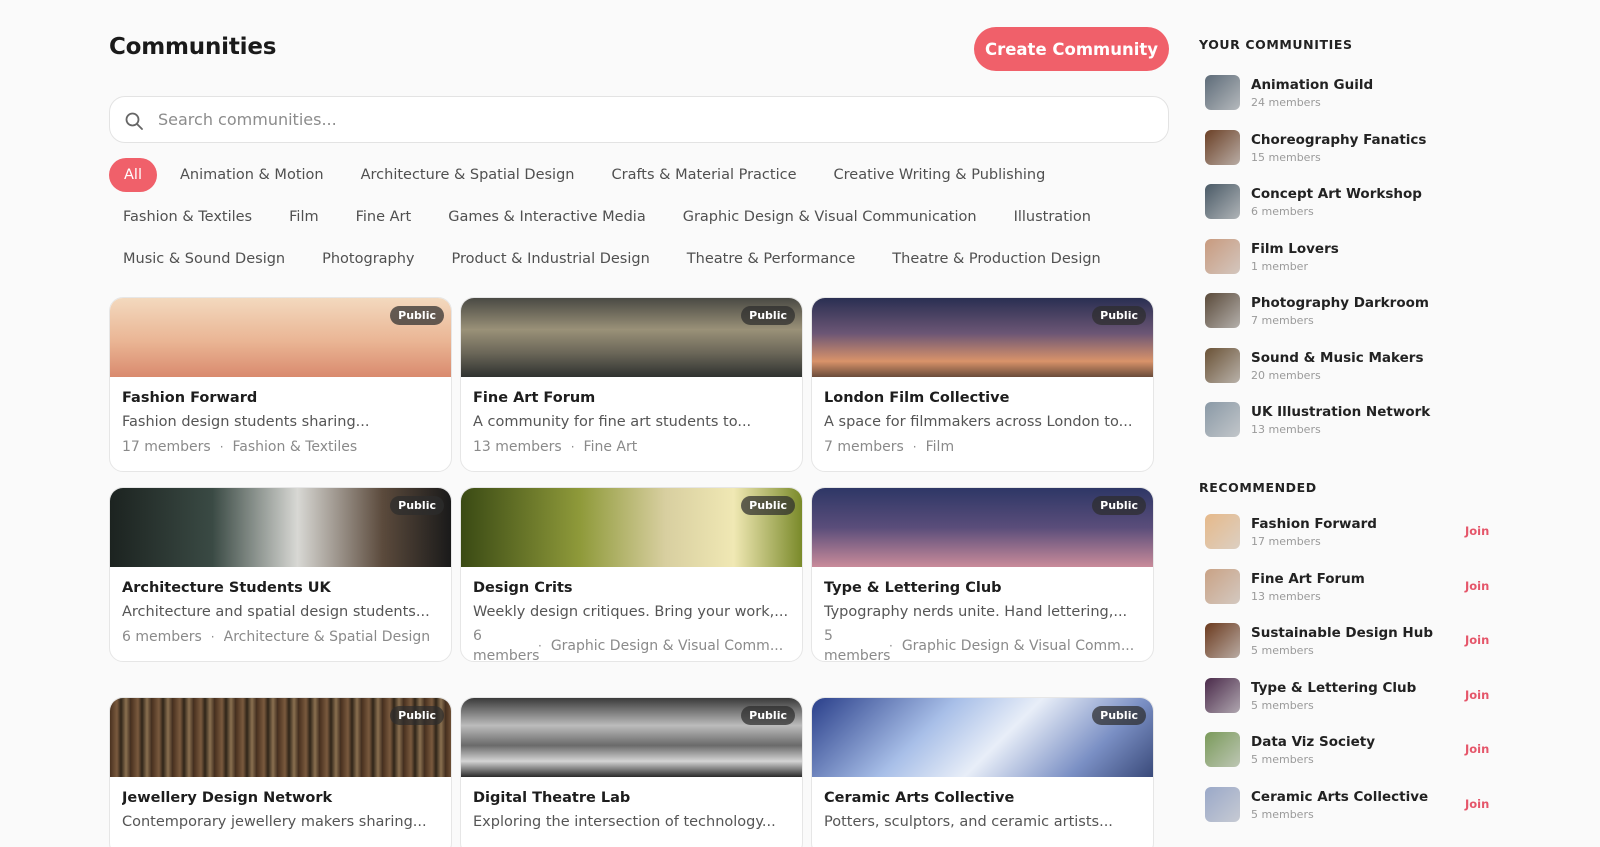 Image resolution: width=1600 pixels, height=847 pixels. Describe the element at coordinates (384, 217) in the screenshot. I see `filter-chip: Fine Art` at that location.